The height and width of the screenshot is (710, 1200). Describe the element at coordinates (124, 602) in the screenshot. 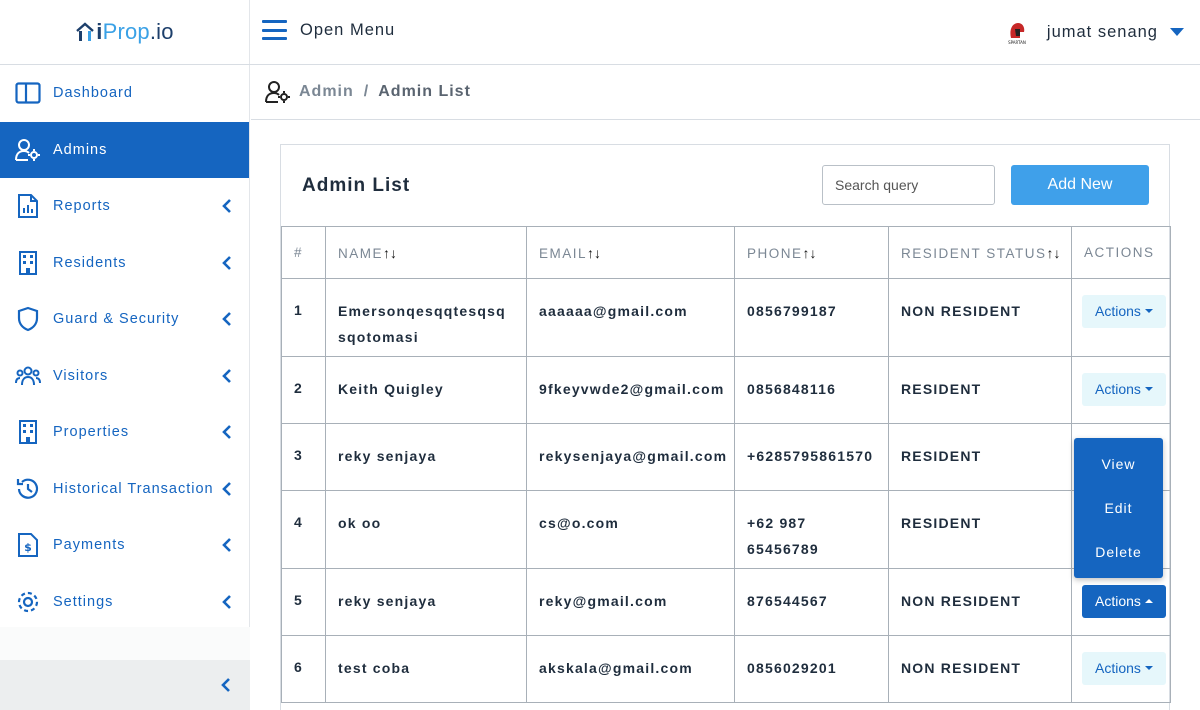

I see `sidebar-item-settings: Settings` at that location.